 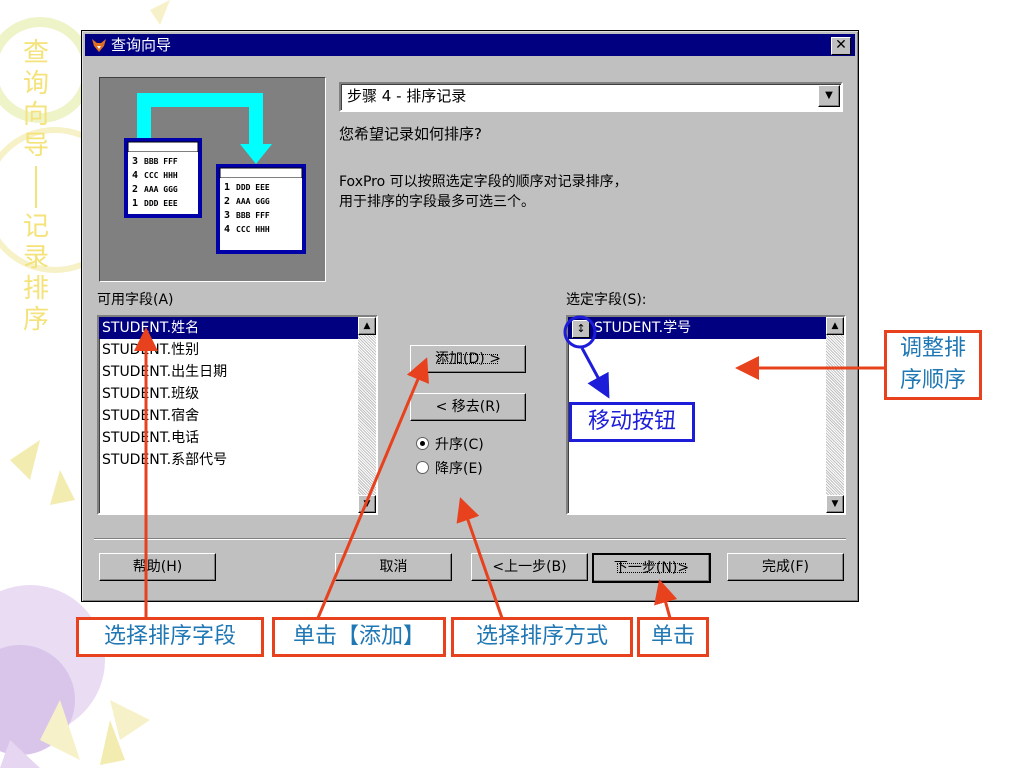 What do you see at coordinates (393, 567) in the screenshot?
I see `cancel-button: 取消` at bounding box center [393, 567].